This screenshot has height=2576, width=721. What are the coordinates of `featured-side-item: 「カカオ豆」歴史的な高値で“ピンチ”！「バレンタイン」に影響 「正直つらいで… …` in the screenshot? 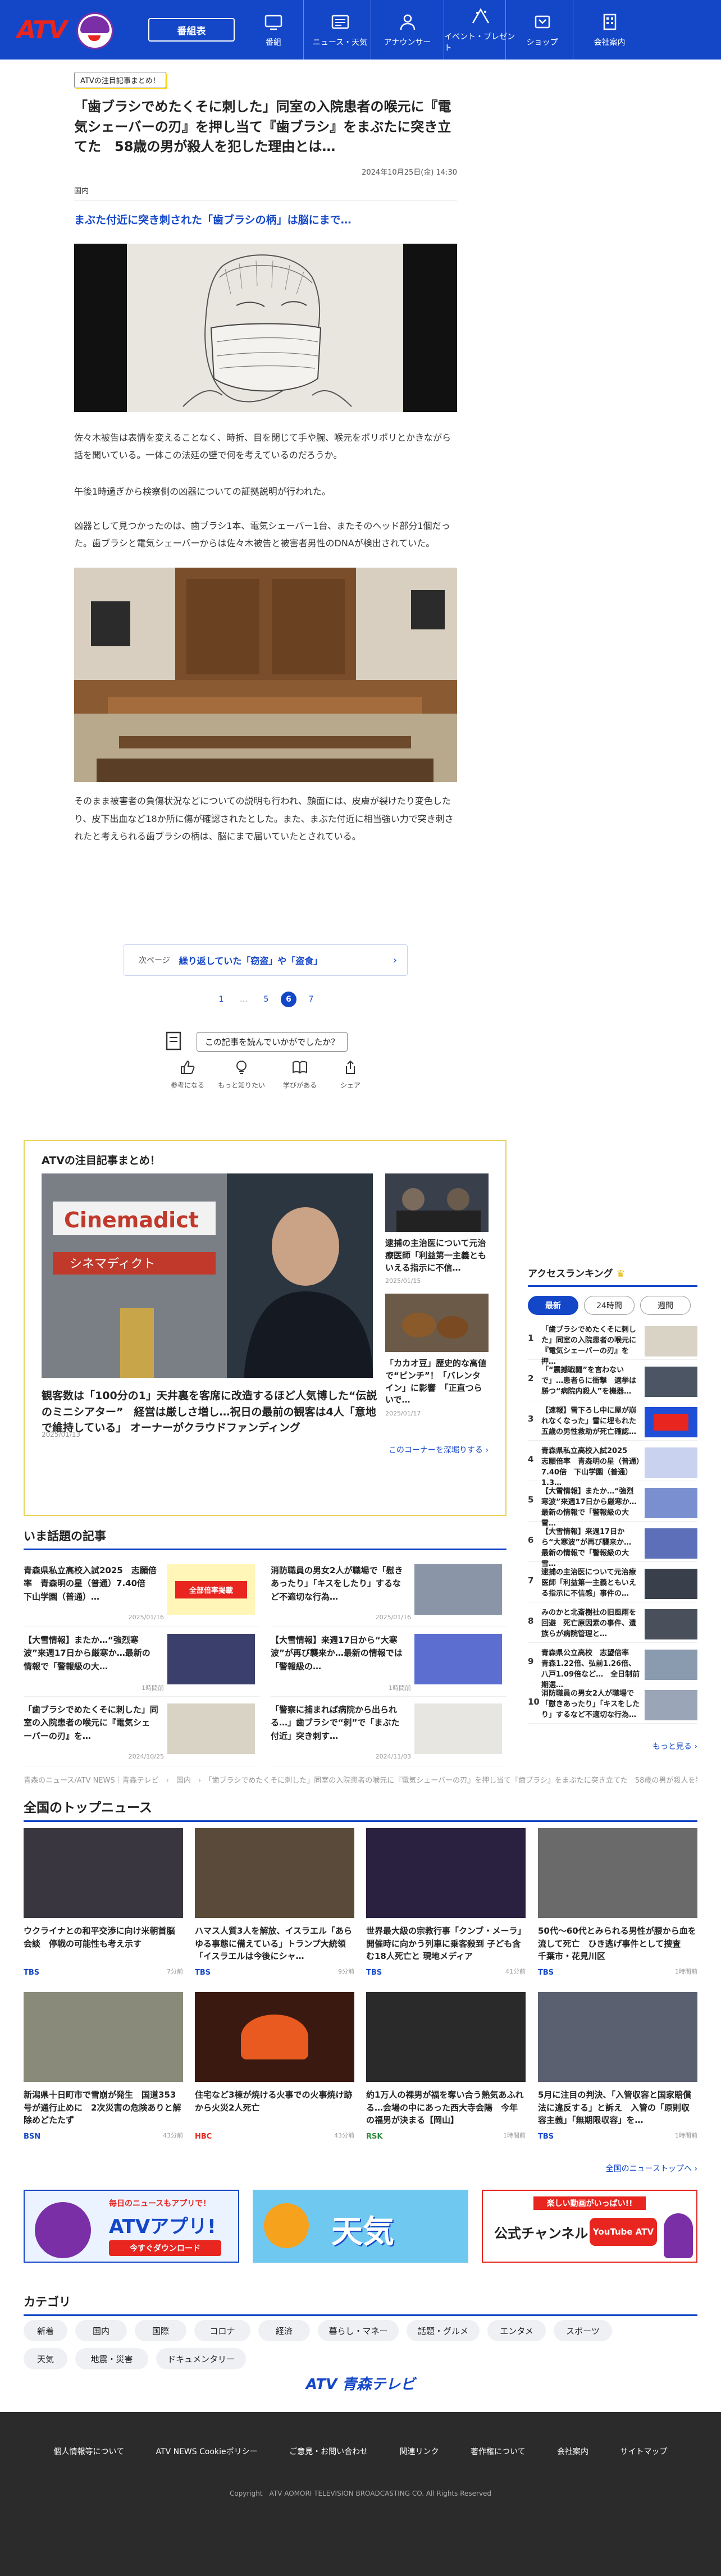 It's located at (437, 1355).